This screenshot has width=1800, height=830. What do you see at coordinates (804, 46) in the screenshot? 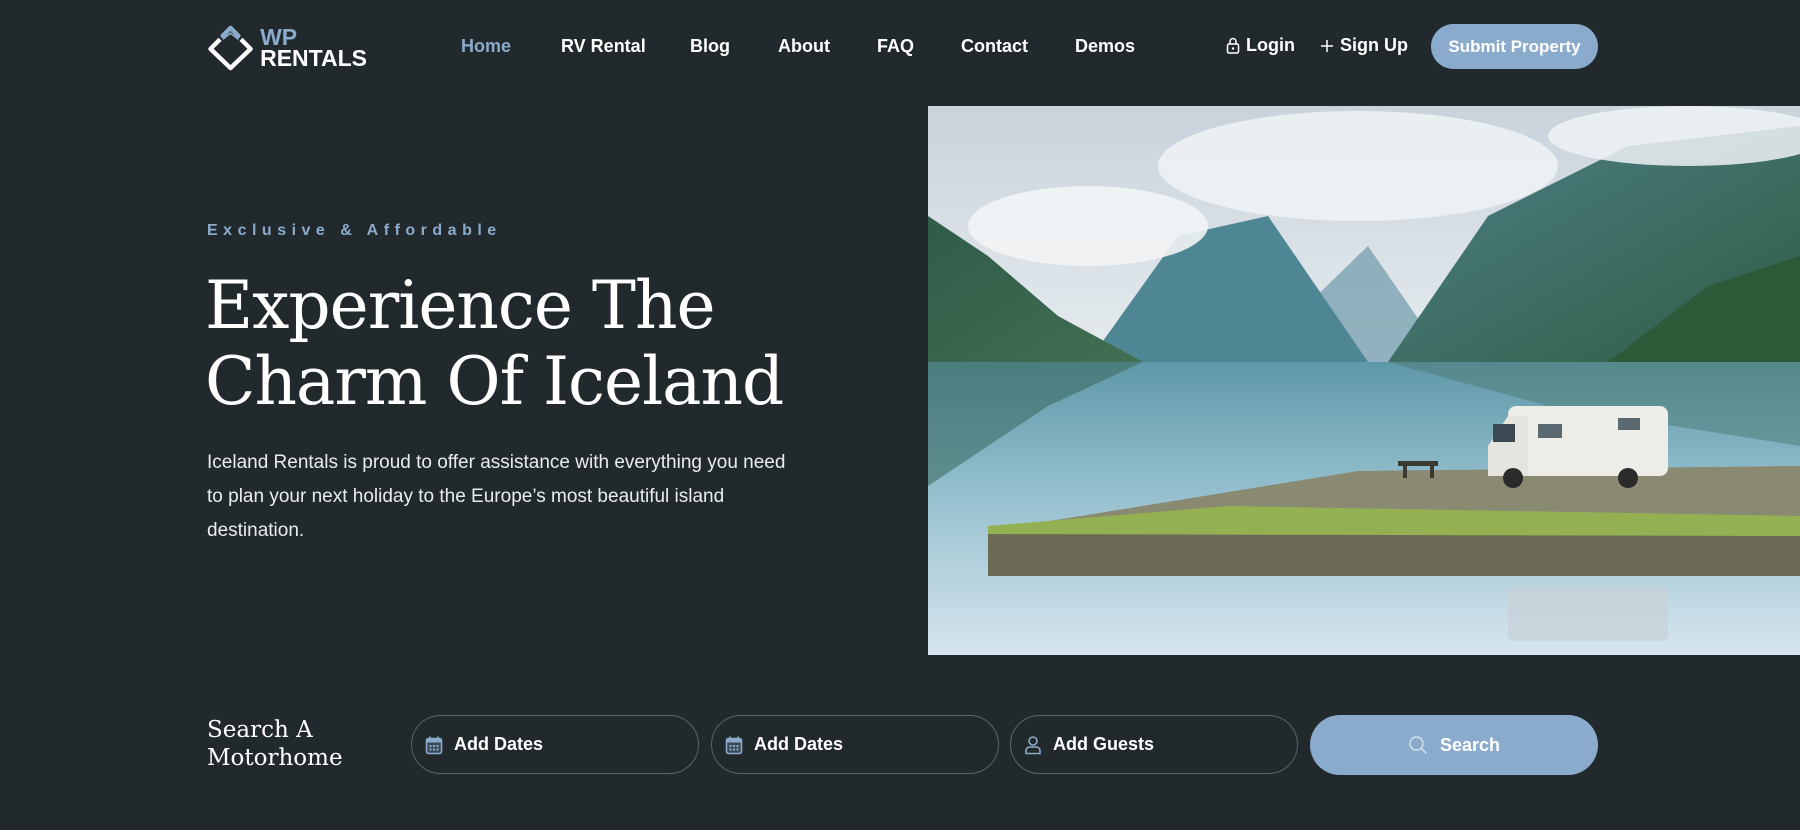
I see `nav-item-about: About` at bounding box center [804, 46].